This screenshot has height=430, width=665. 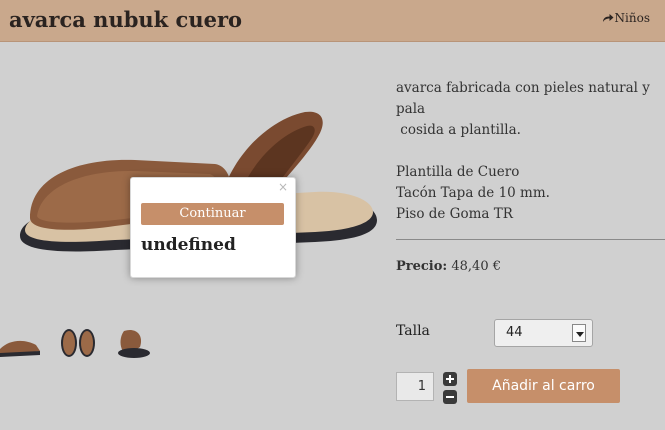 I want to click on category-link: Niños, so click(x=626, y=18).